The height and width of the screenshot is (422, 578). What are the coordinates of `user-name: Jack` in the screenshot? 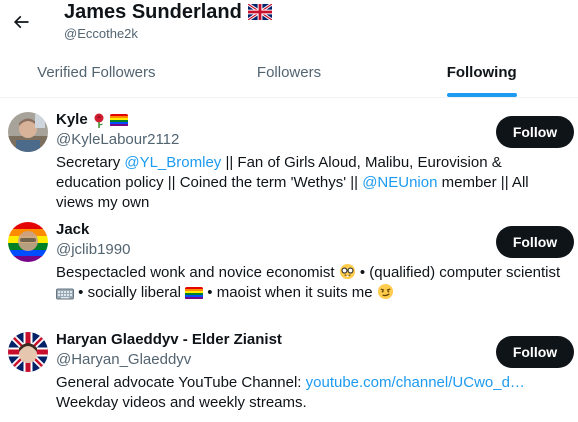 It's located at (313, 230).